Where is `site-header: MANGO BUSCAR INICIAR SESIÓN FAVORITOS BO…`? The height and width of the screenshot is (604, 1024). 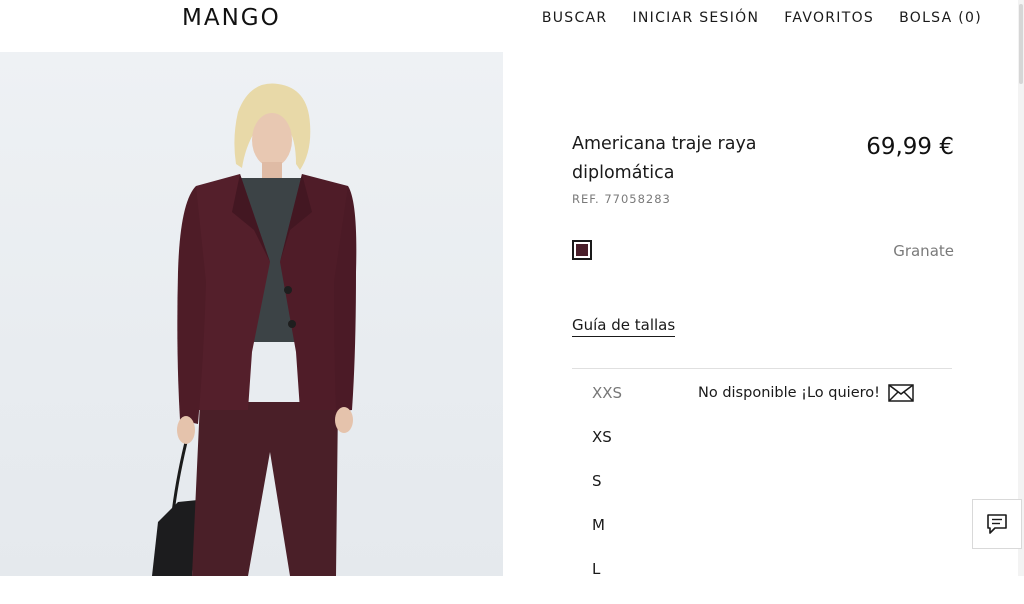
site-header: MANGO BUSCAR INICIAR SESIÓN FAVORITOS BO… is located at coordinates (512, 26).